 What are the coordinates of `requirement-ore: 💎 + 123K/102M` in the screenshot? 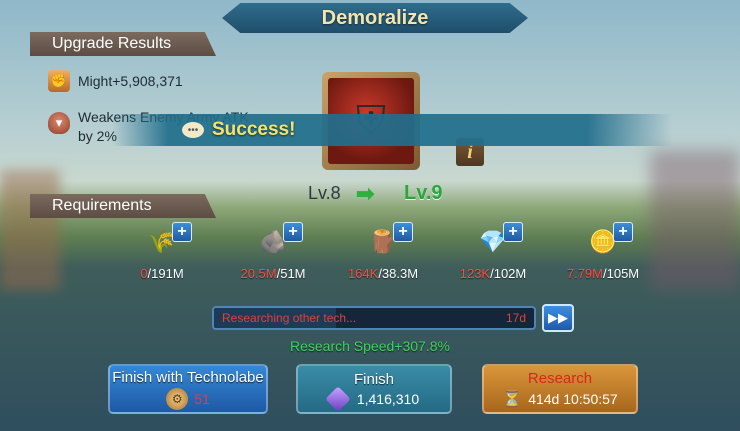 It's located at (493, 251).